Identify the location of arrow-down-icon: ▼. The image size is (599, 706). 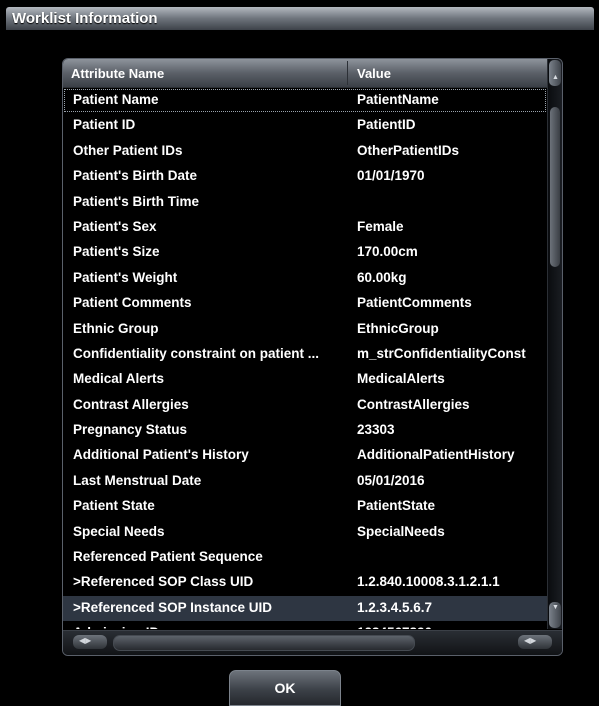
(555, 607).